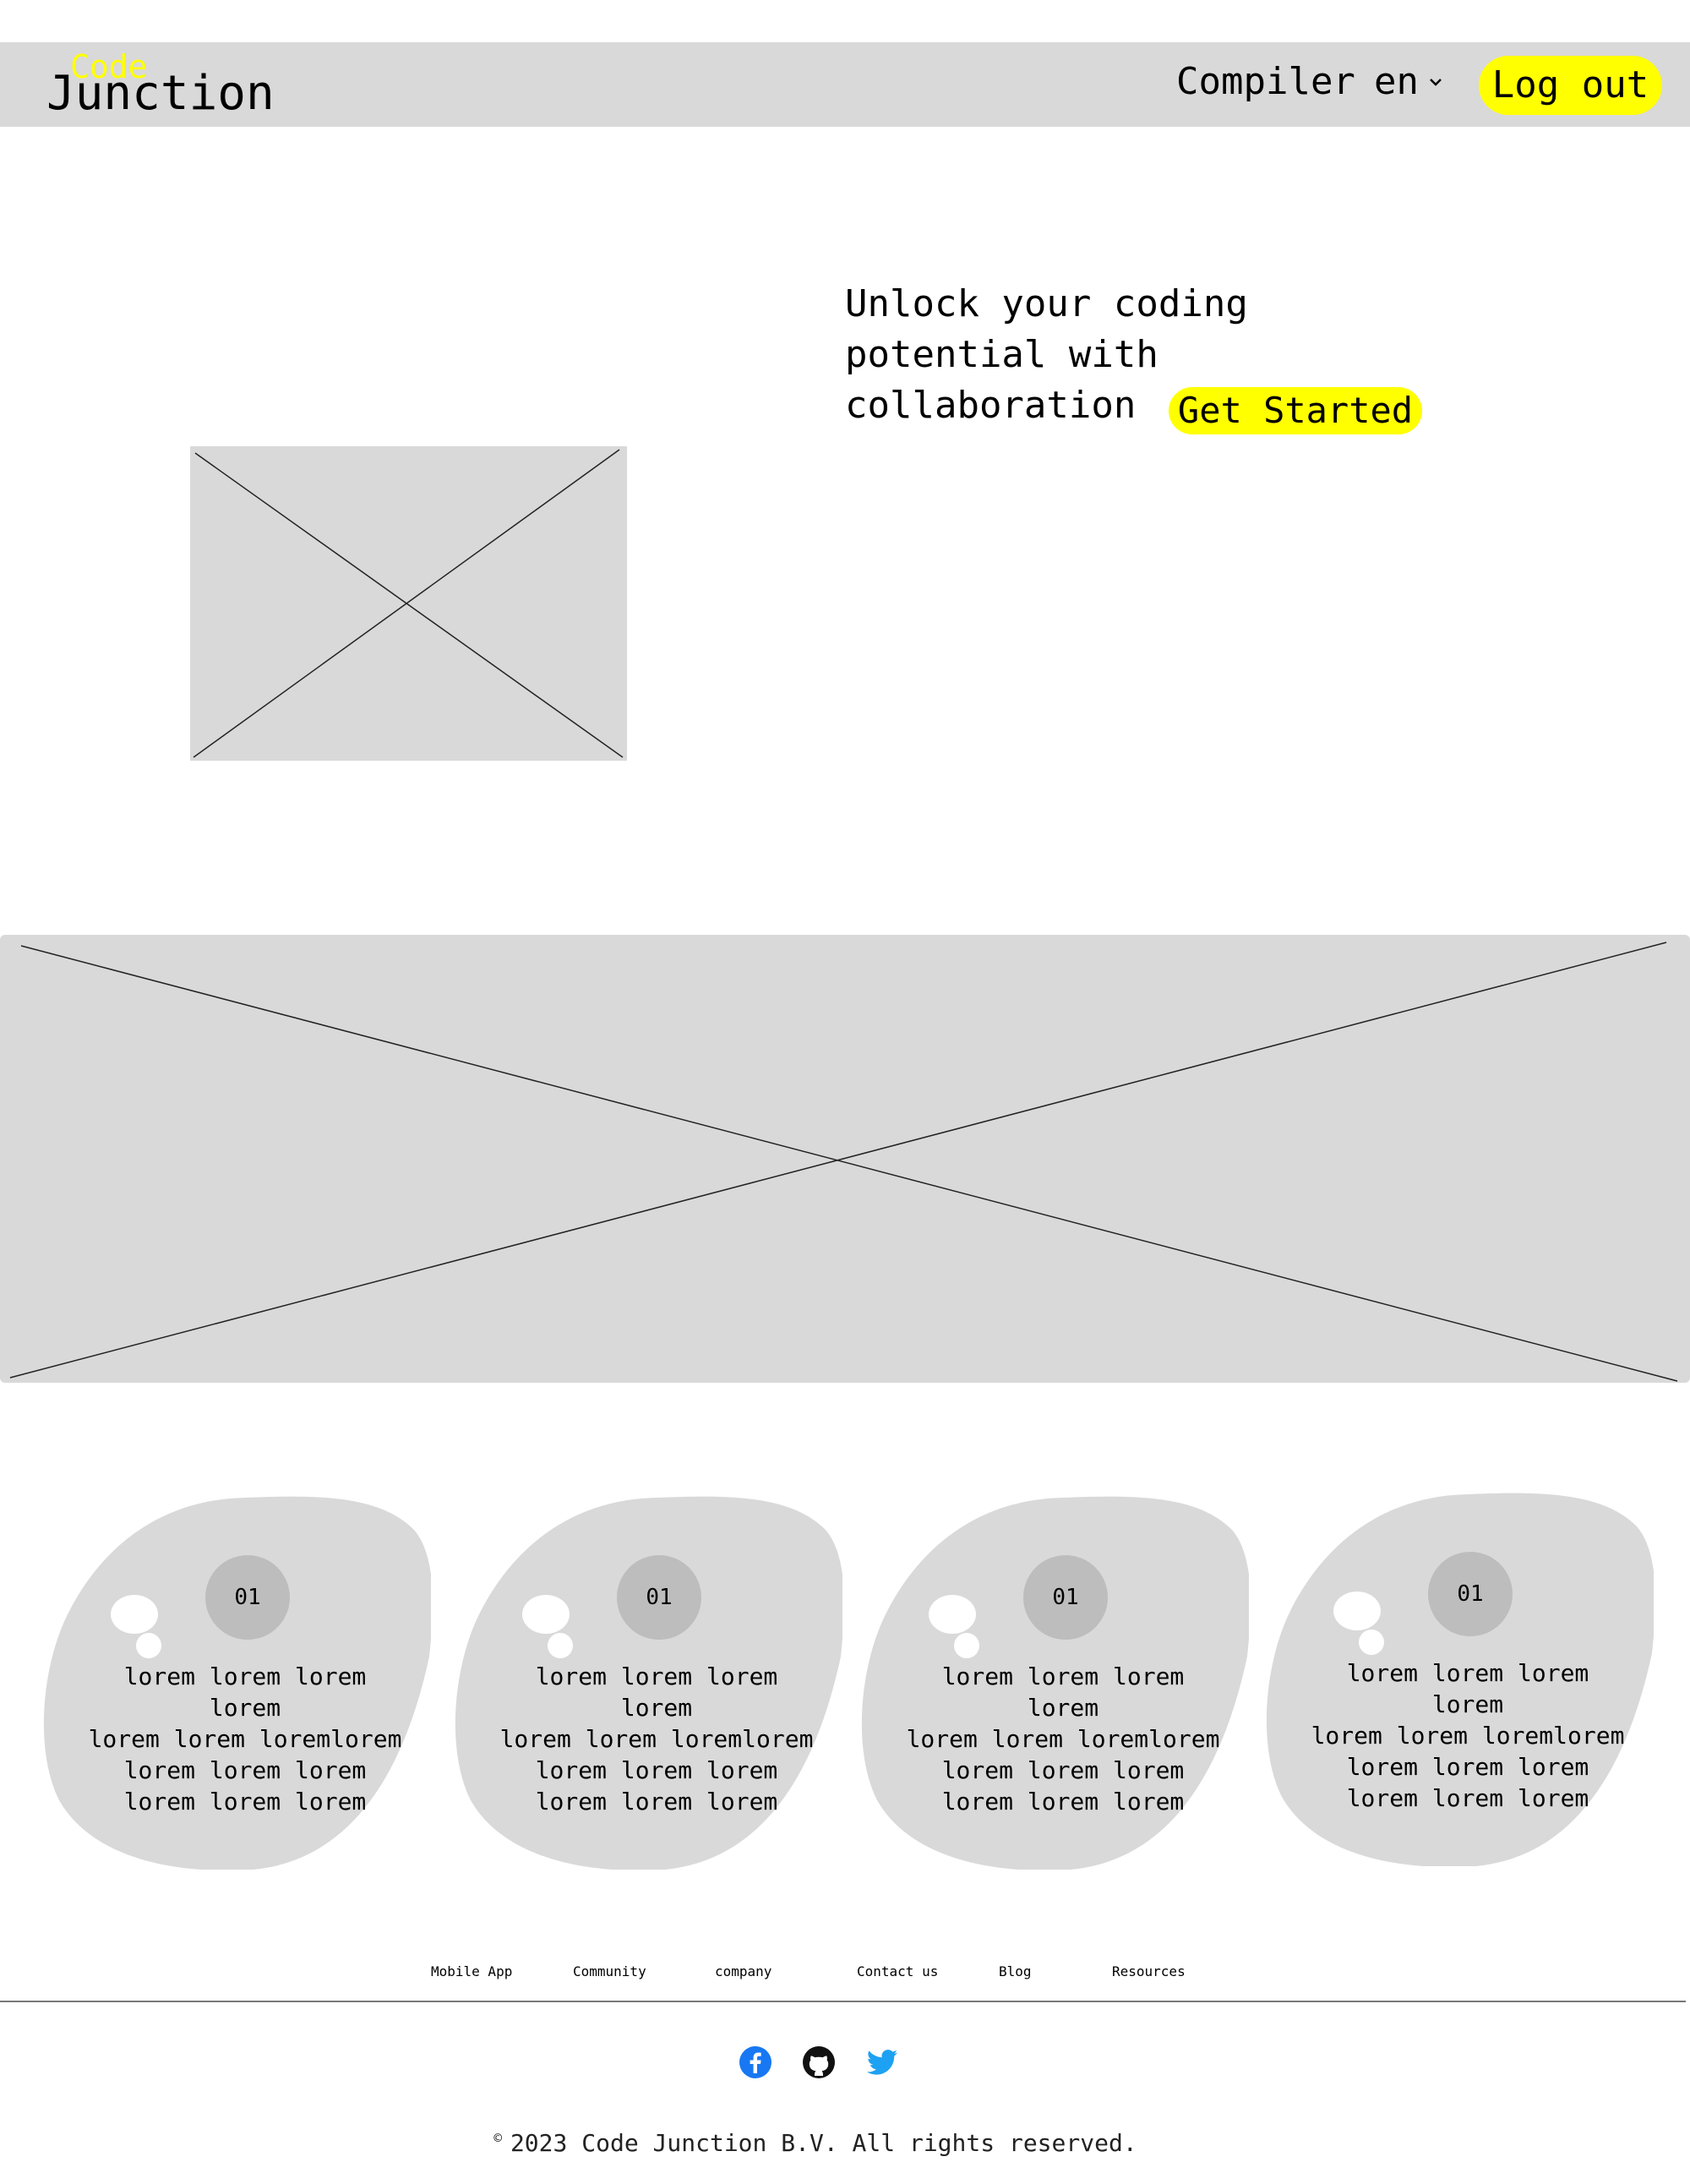 The width and height of the screenshot is (1690, 2184). I want to click on navbar: Code Junction Compiler en Log out, so click(845, 84).